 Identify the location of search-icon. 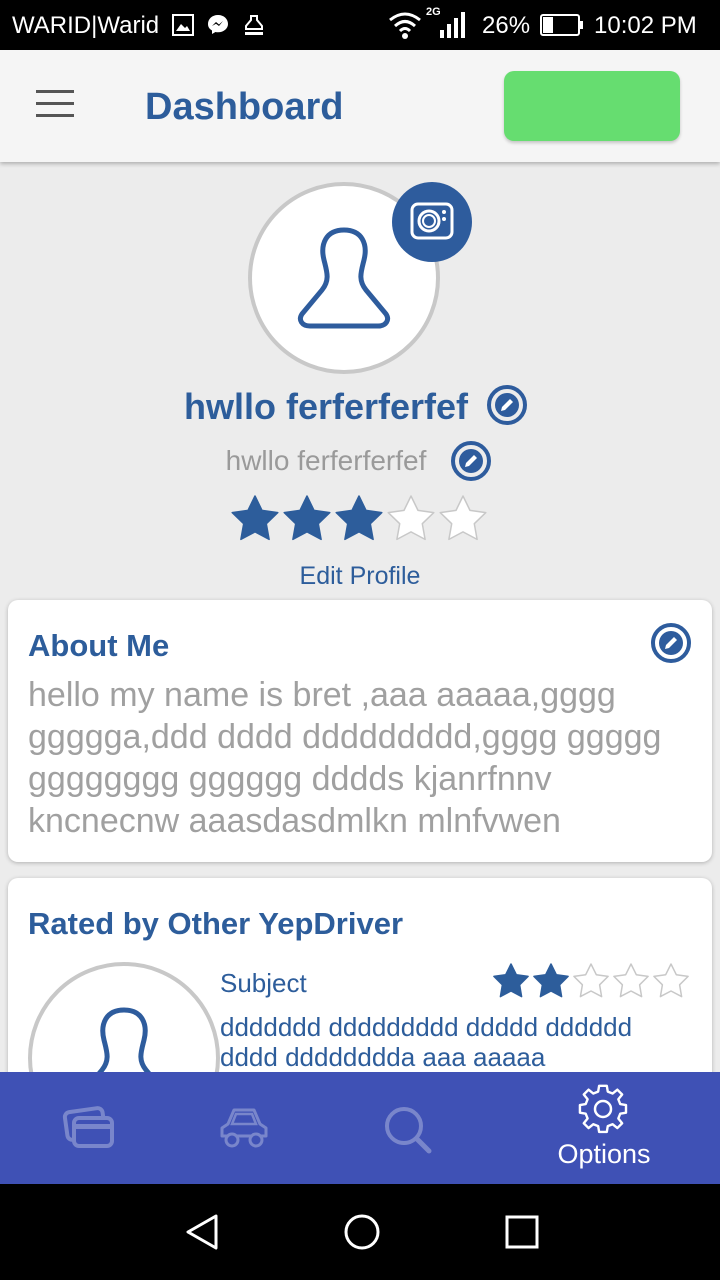
(408, 1130).